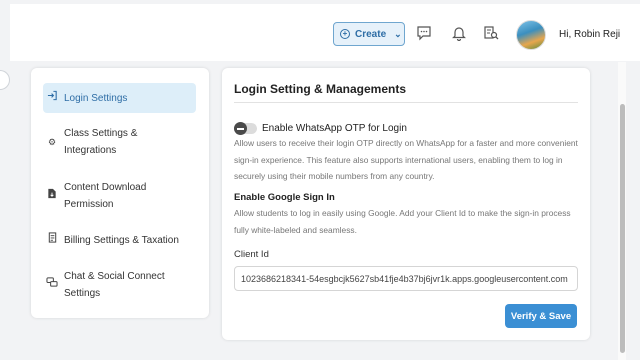 This screenshot has width=640, height=360. I want to click on user-greeting: Hi, Robin Reji, so click(590, 34).